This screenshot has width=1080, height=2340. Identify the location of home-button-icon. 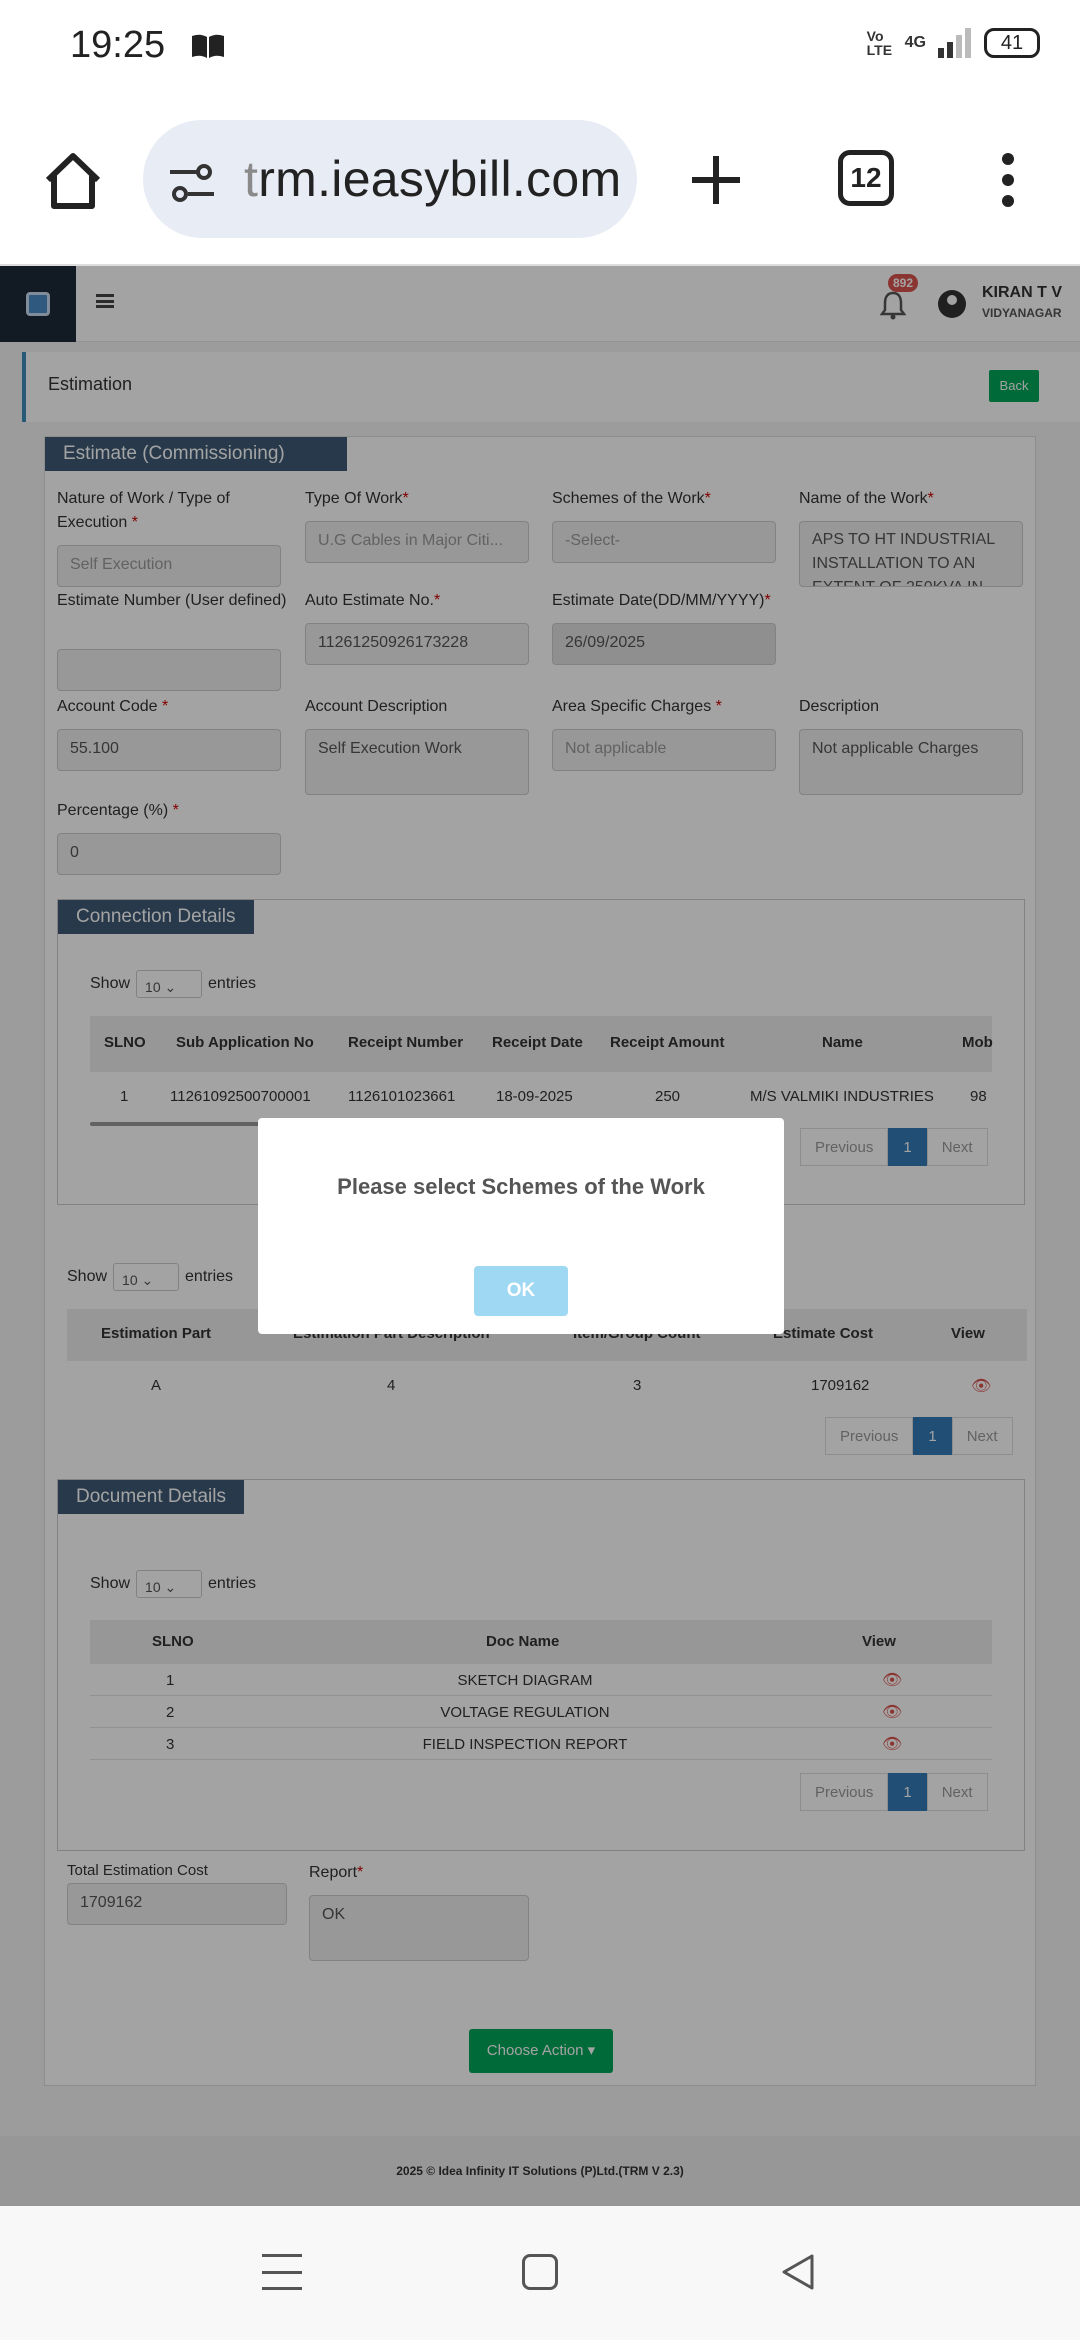
(540, 2272).